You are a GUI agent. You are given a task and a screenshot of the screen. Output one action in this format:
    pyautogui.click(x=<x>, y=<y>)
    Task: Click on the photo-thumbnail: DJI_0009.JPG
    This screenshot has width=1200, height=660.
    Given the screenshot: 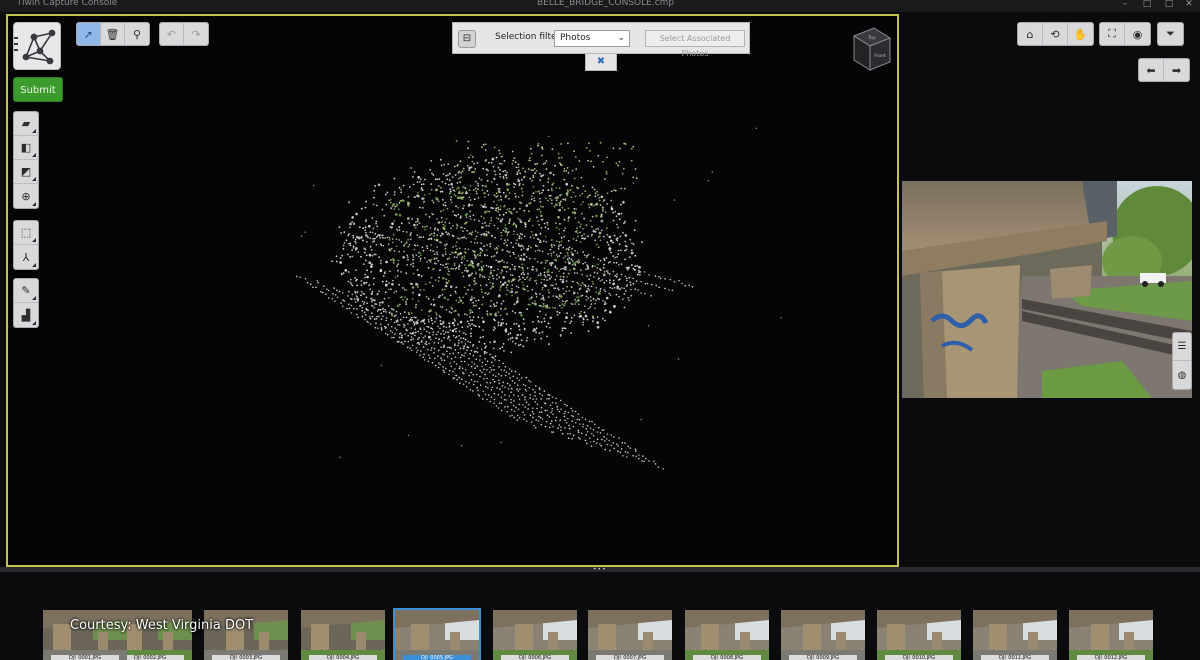 What is the action you would take?
    pyautogui.click(x=823, y=635)
    